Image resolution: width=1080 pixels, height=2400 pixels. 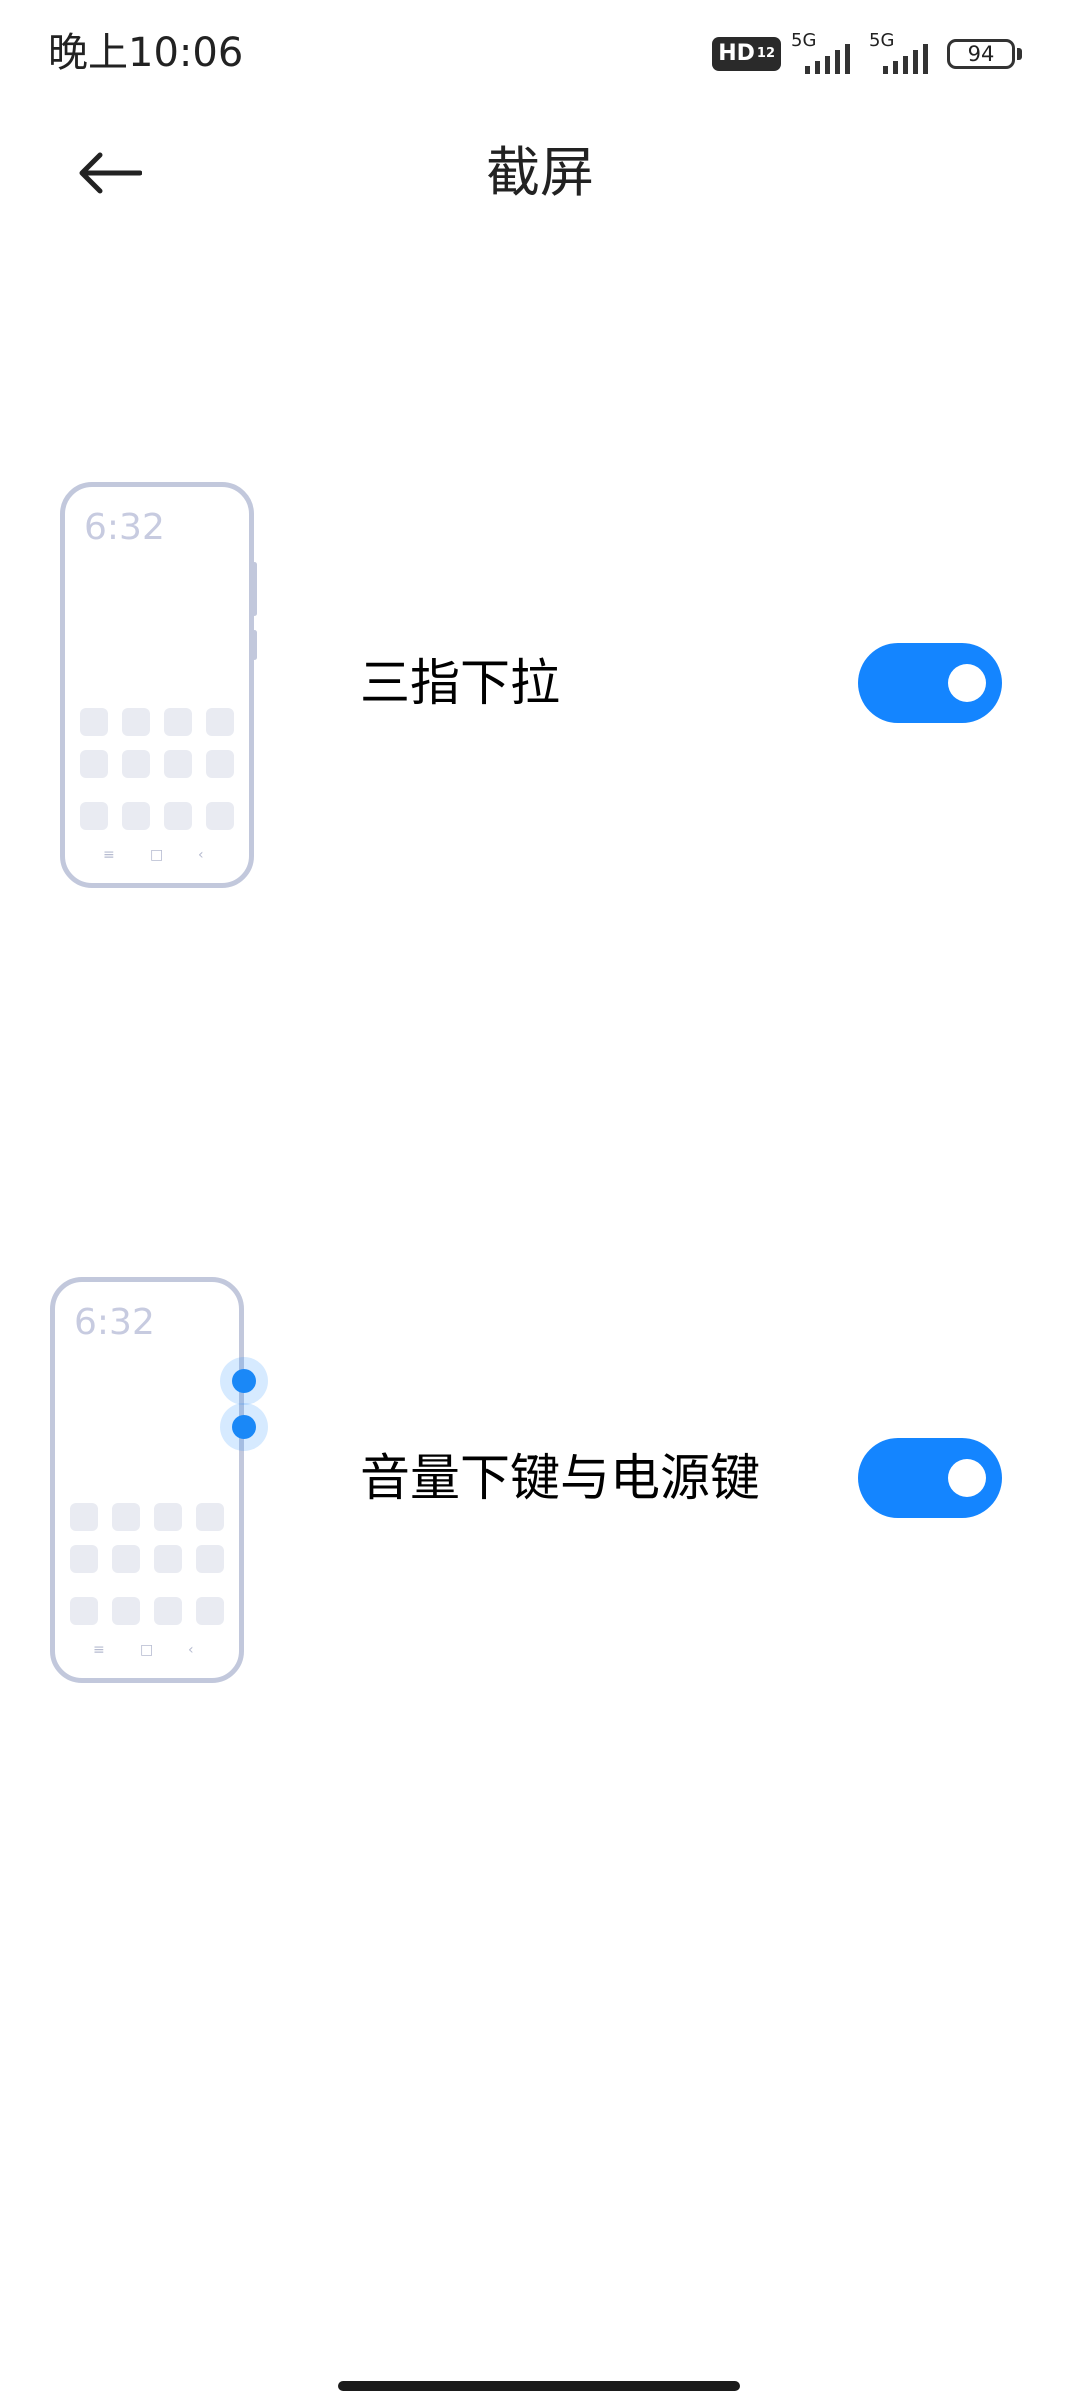 What do you see at coordinates (460, 683) in the screenshot?
I see `option-label: 三指下拉` at bounding box center [460, 683].